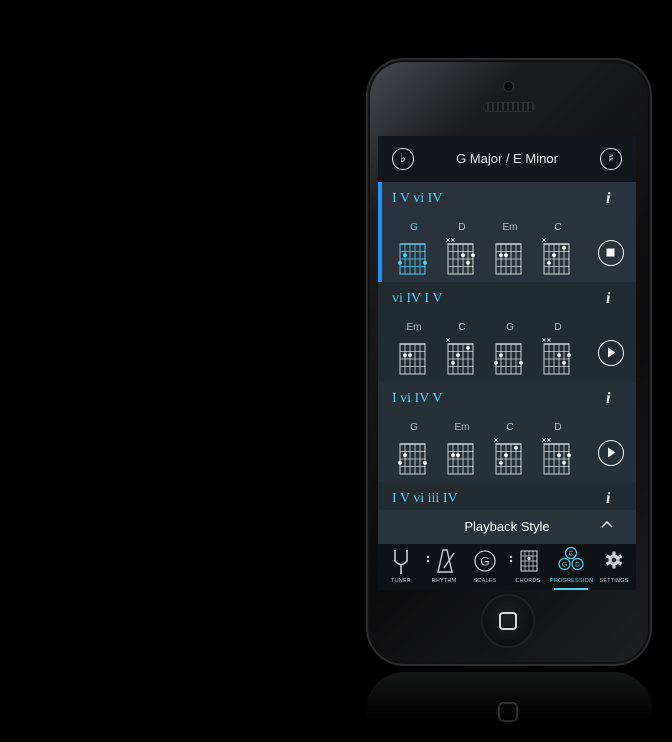 Image resolution: width=672 pixels, height=742 pixels. I want to click on tab-progression-label: PROGRESSION, so click(572, 581).